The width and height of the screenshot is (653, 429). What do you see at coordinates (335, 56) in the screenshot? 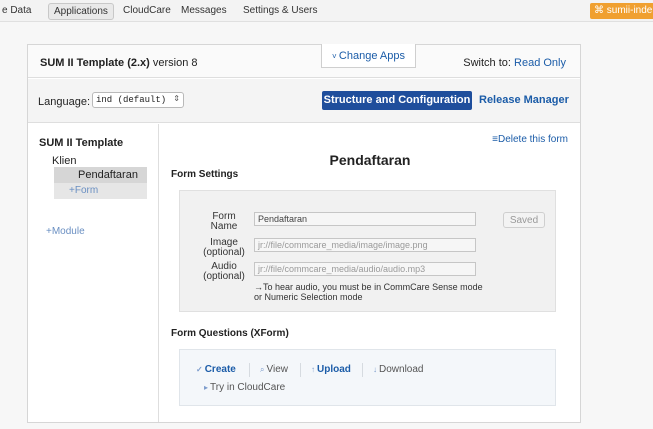
I see `chevron-down-icon: ˅` at bounding box center [335, 56].